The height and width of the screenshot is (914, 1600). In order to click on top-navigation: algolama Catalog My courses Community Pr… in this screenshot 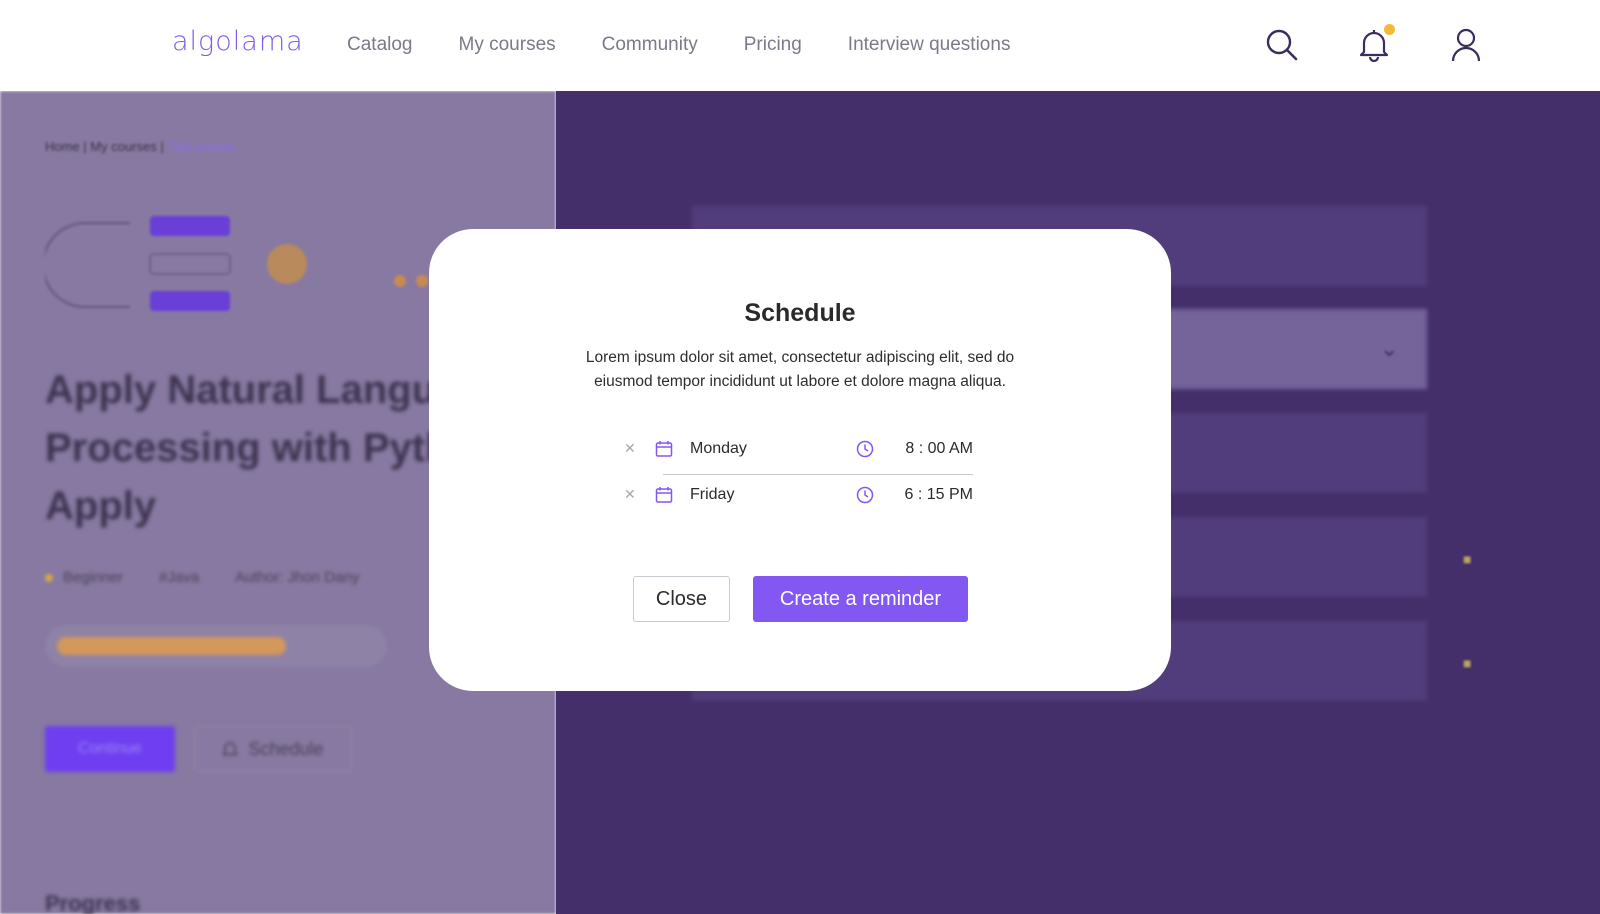, I will do `click(800, 45)`.